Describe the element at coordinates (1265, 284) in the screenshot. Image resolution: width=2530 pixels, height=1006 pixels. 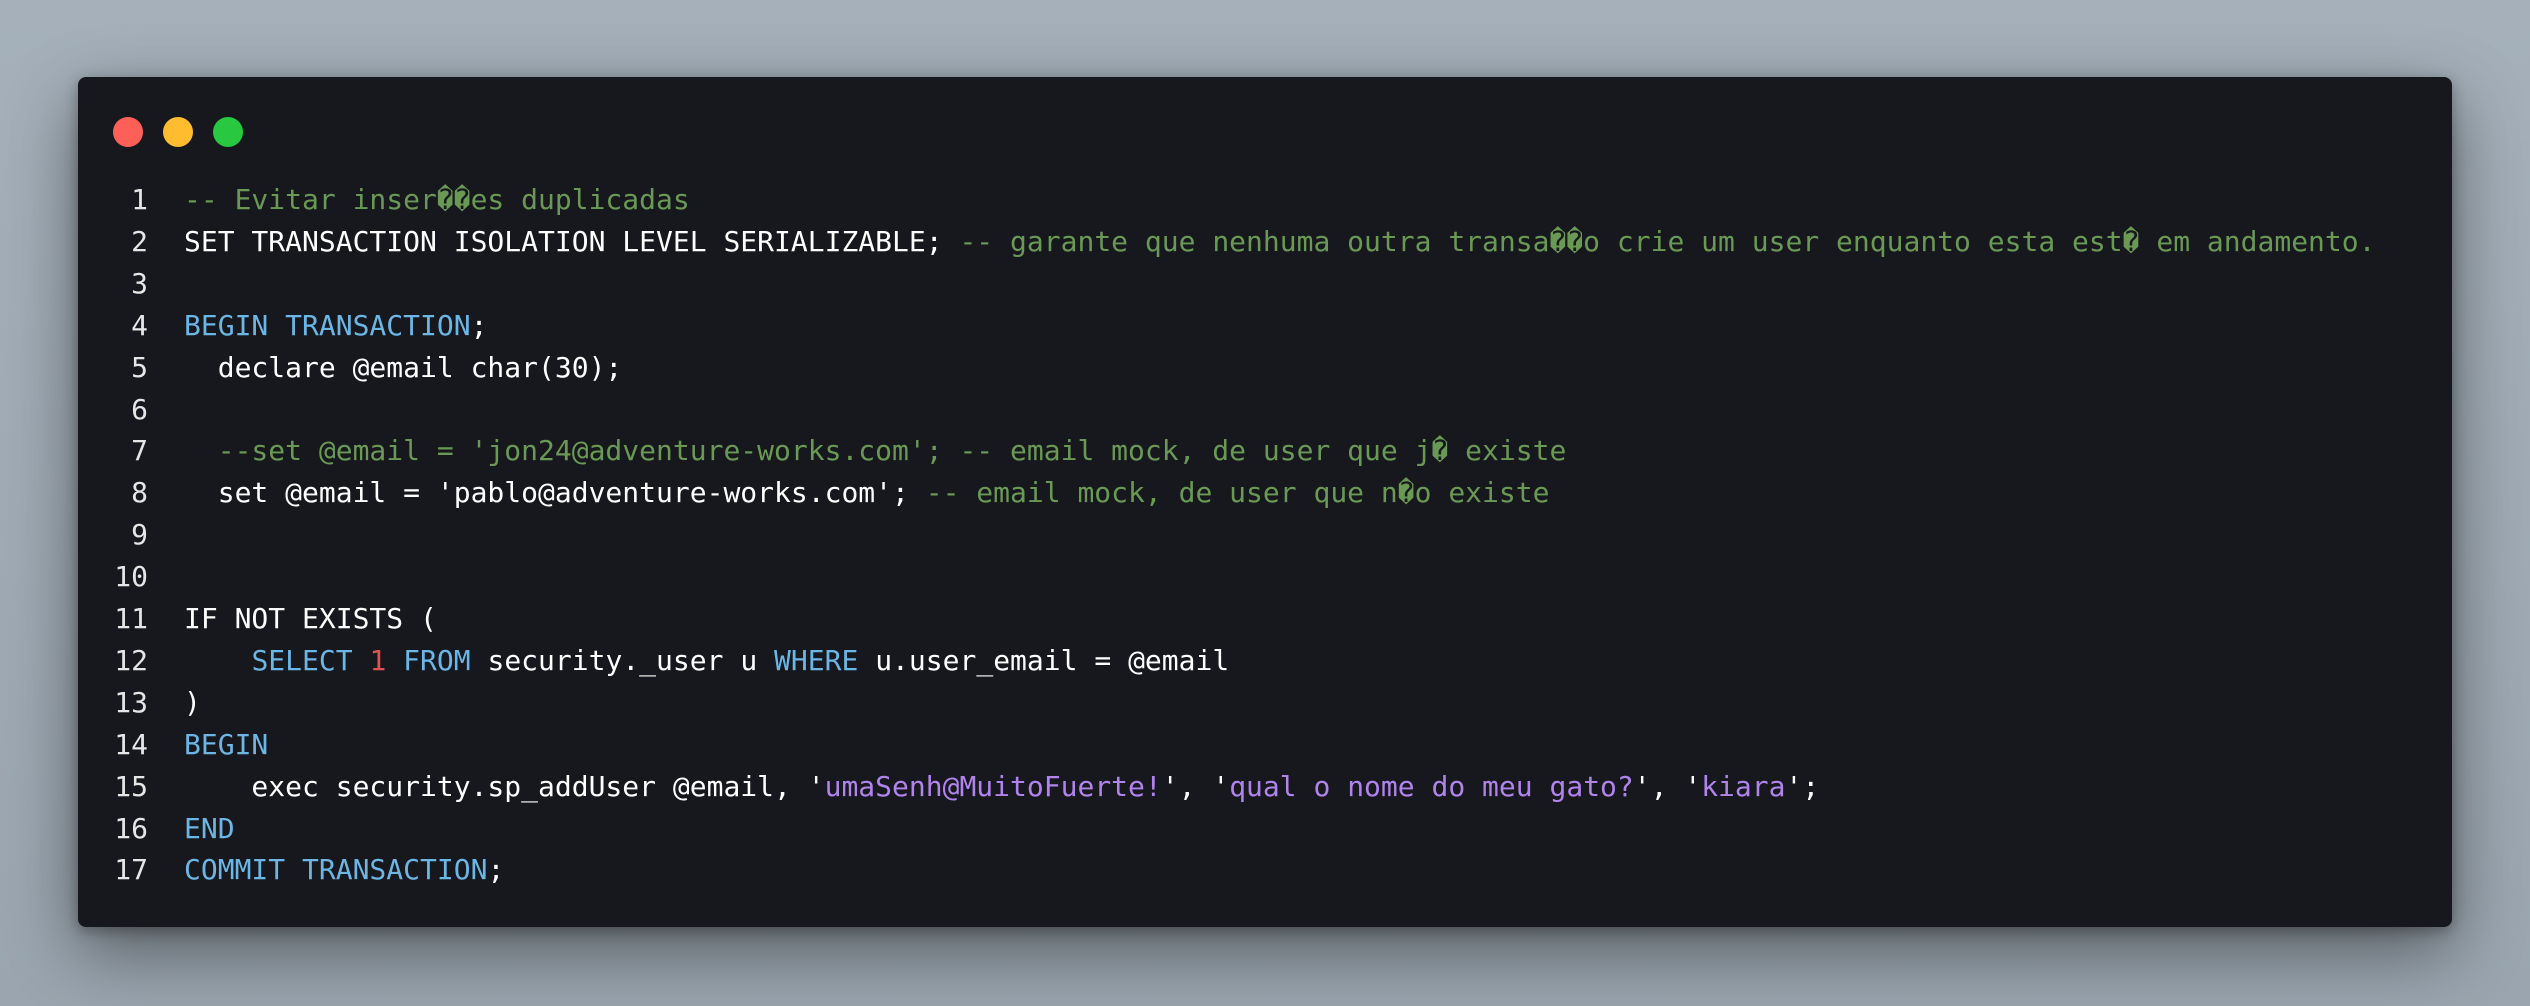
I see `code-line: 3` at that location.